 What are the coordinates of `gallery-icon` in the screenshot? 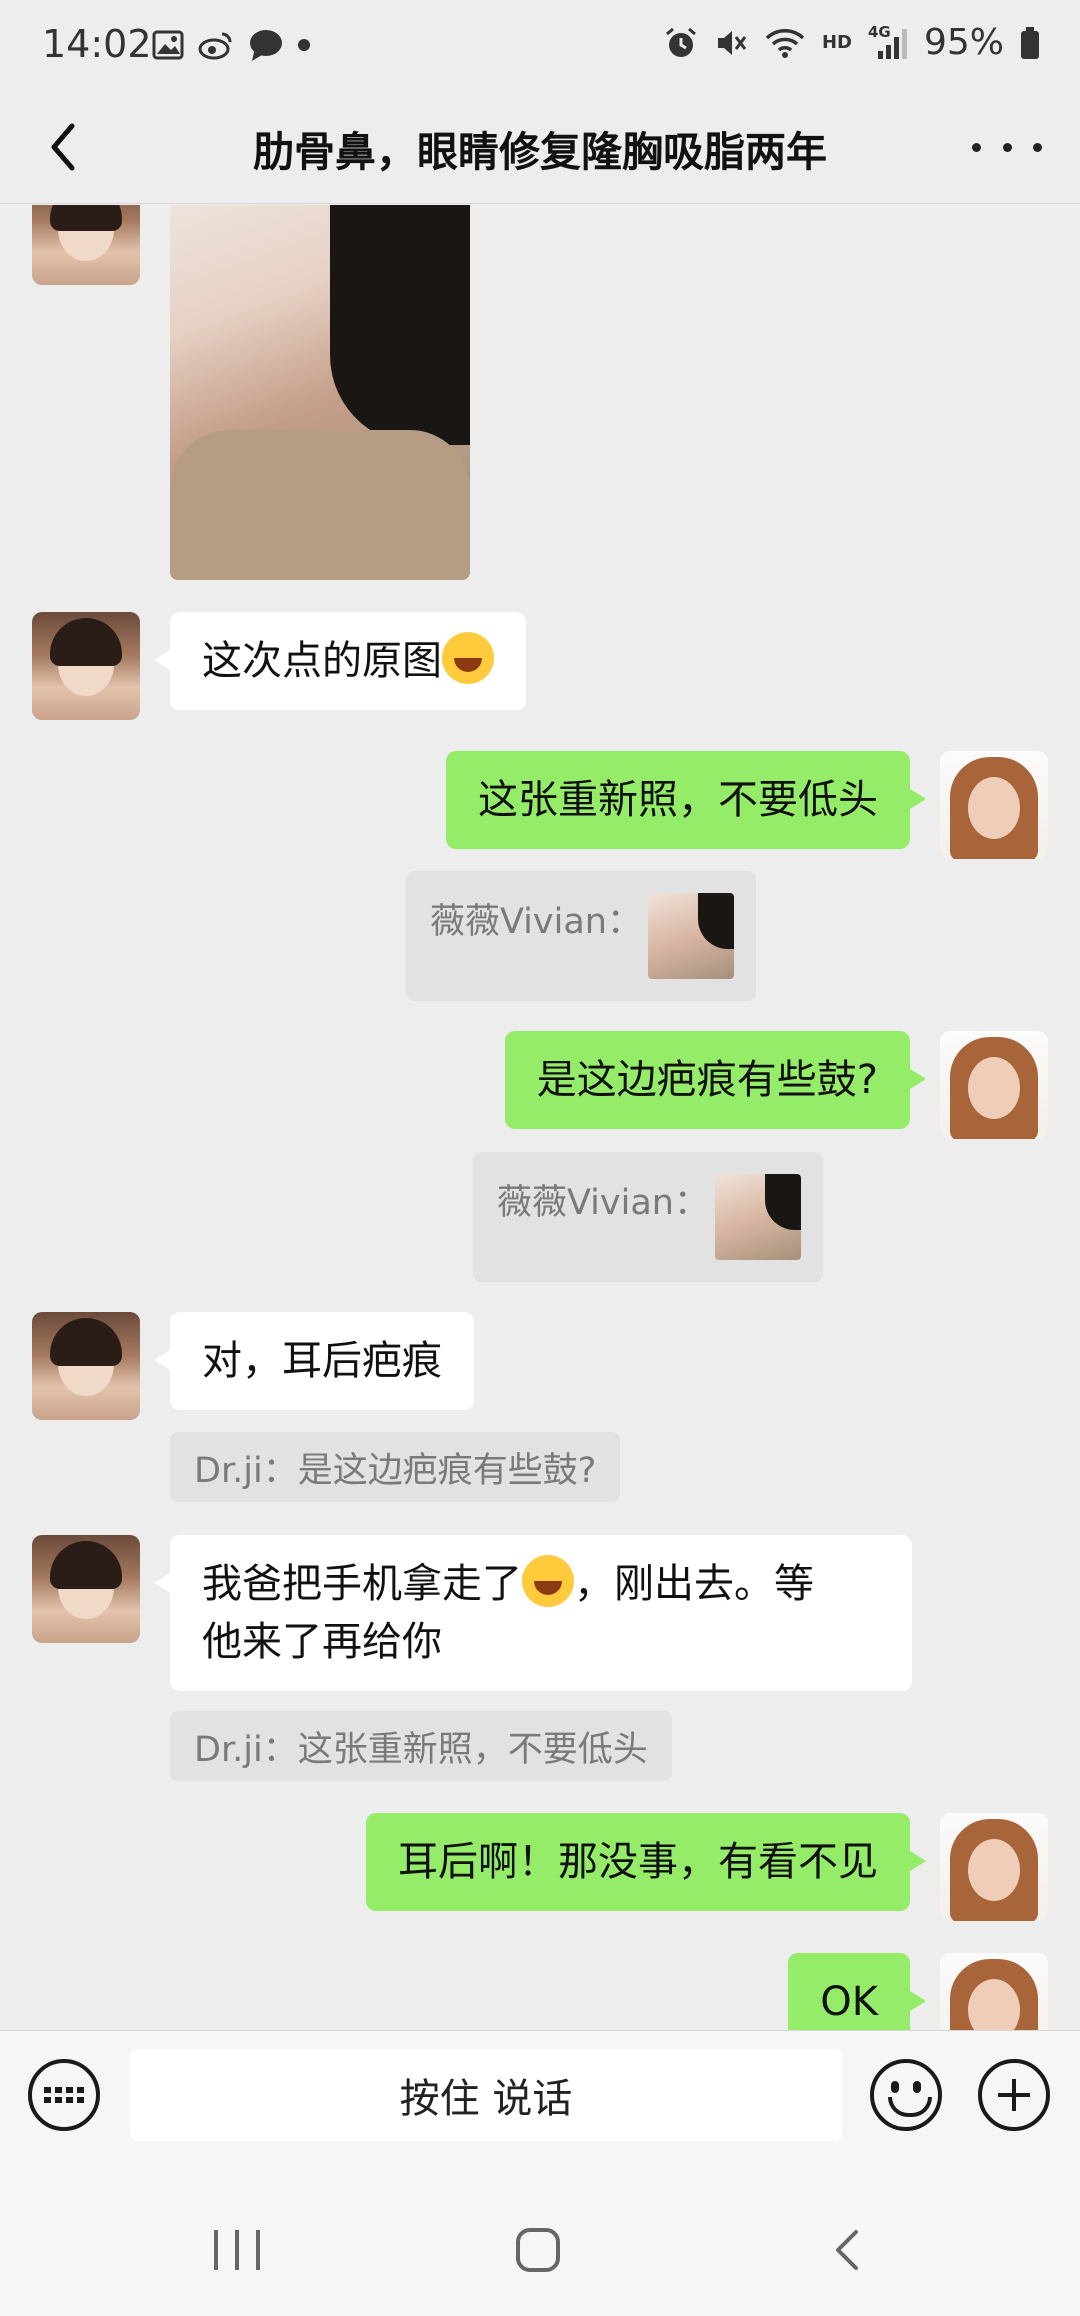 It's located at (168, 45).